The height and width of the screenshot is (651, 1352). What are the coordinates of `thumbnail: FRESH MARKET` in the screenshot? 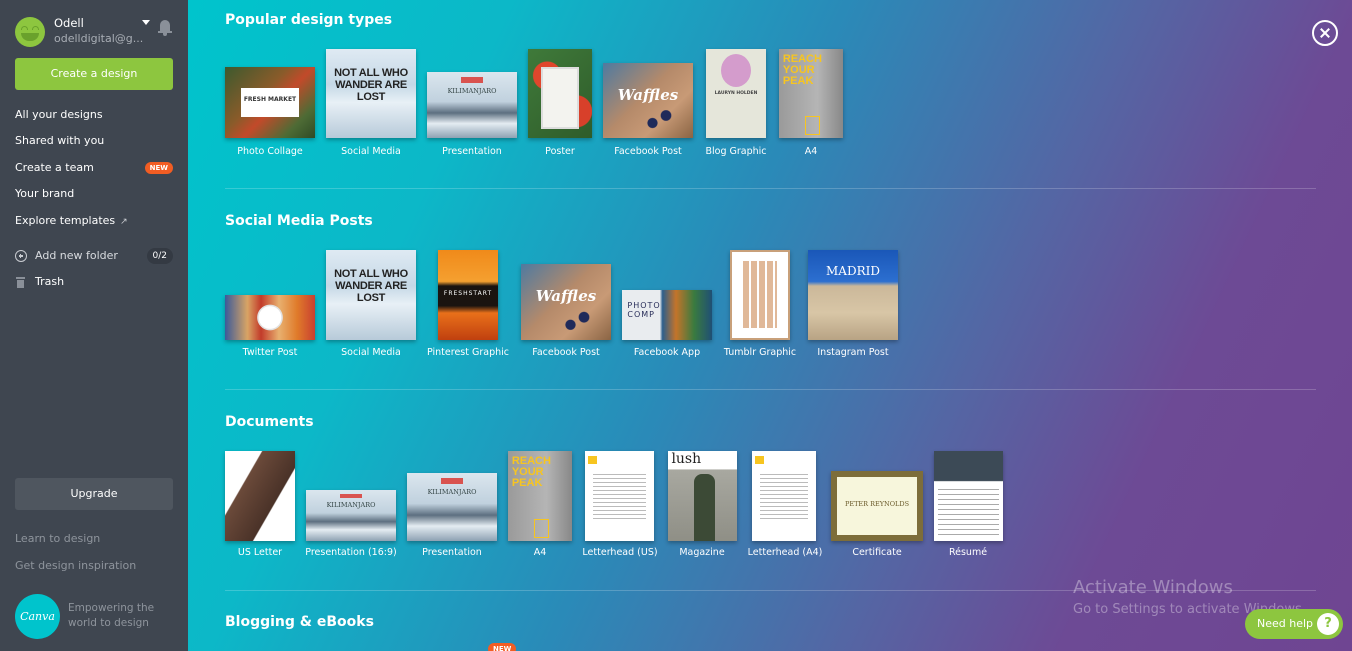 It's located at (270, 102).